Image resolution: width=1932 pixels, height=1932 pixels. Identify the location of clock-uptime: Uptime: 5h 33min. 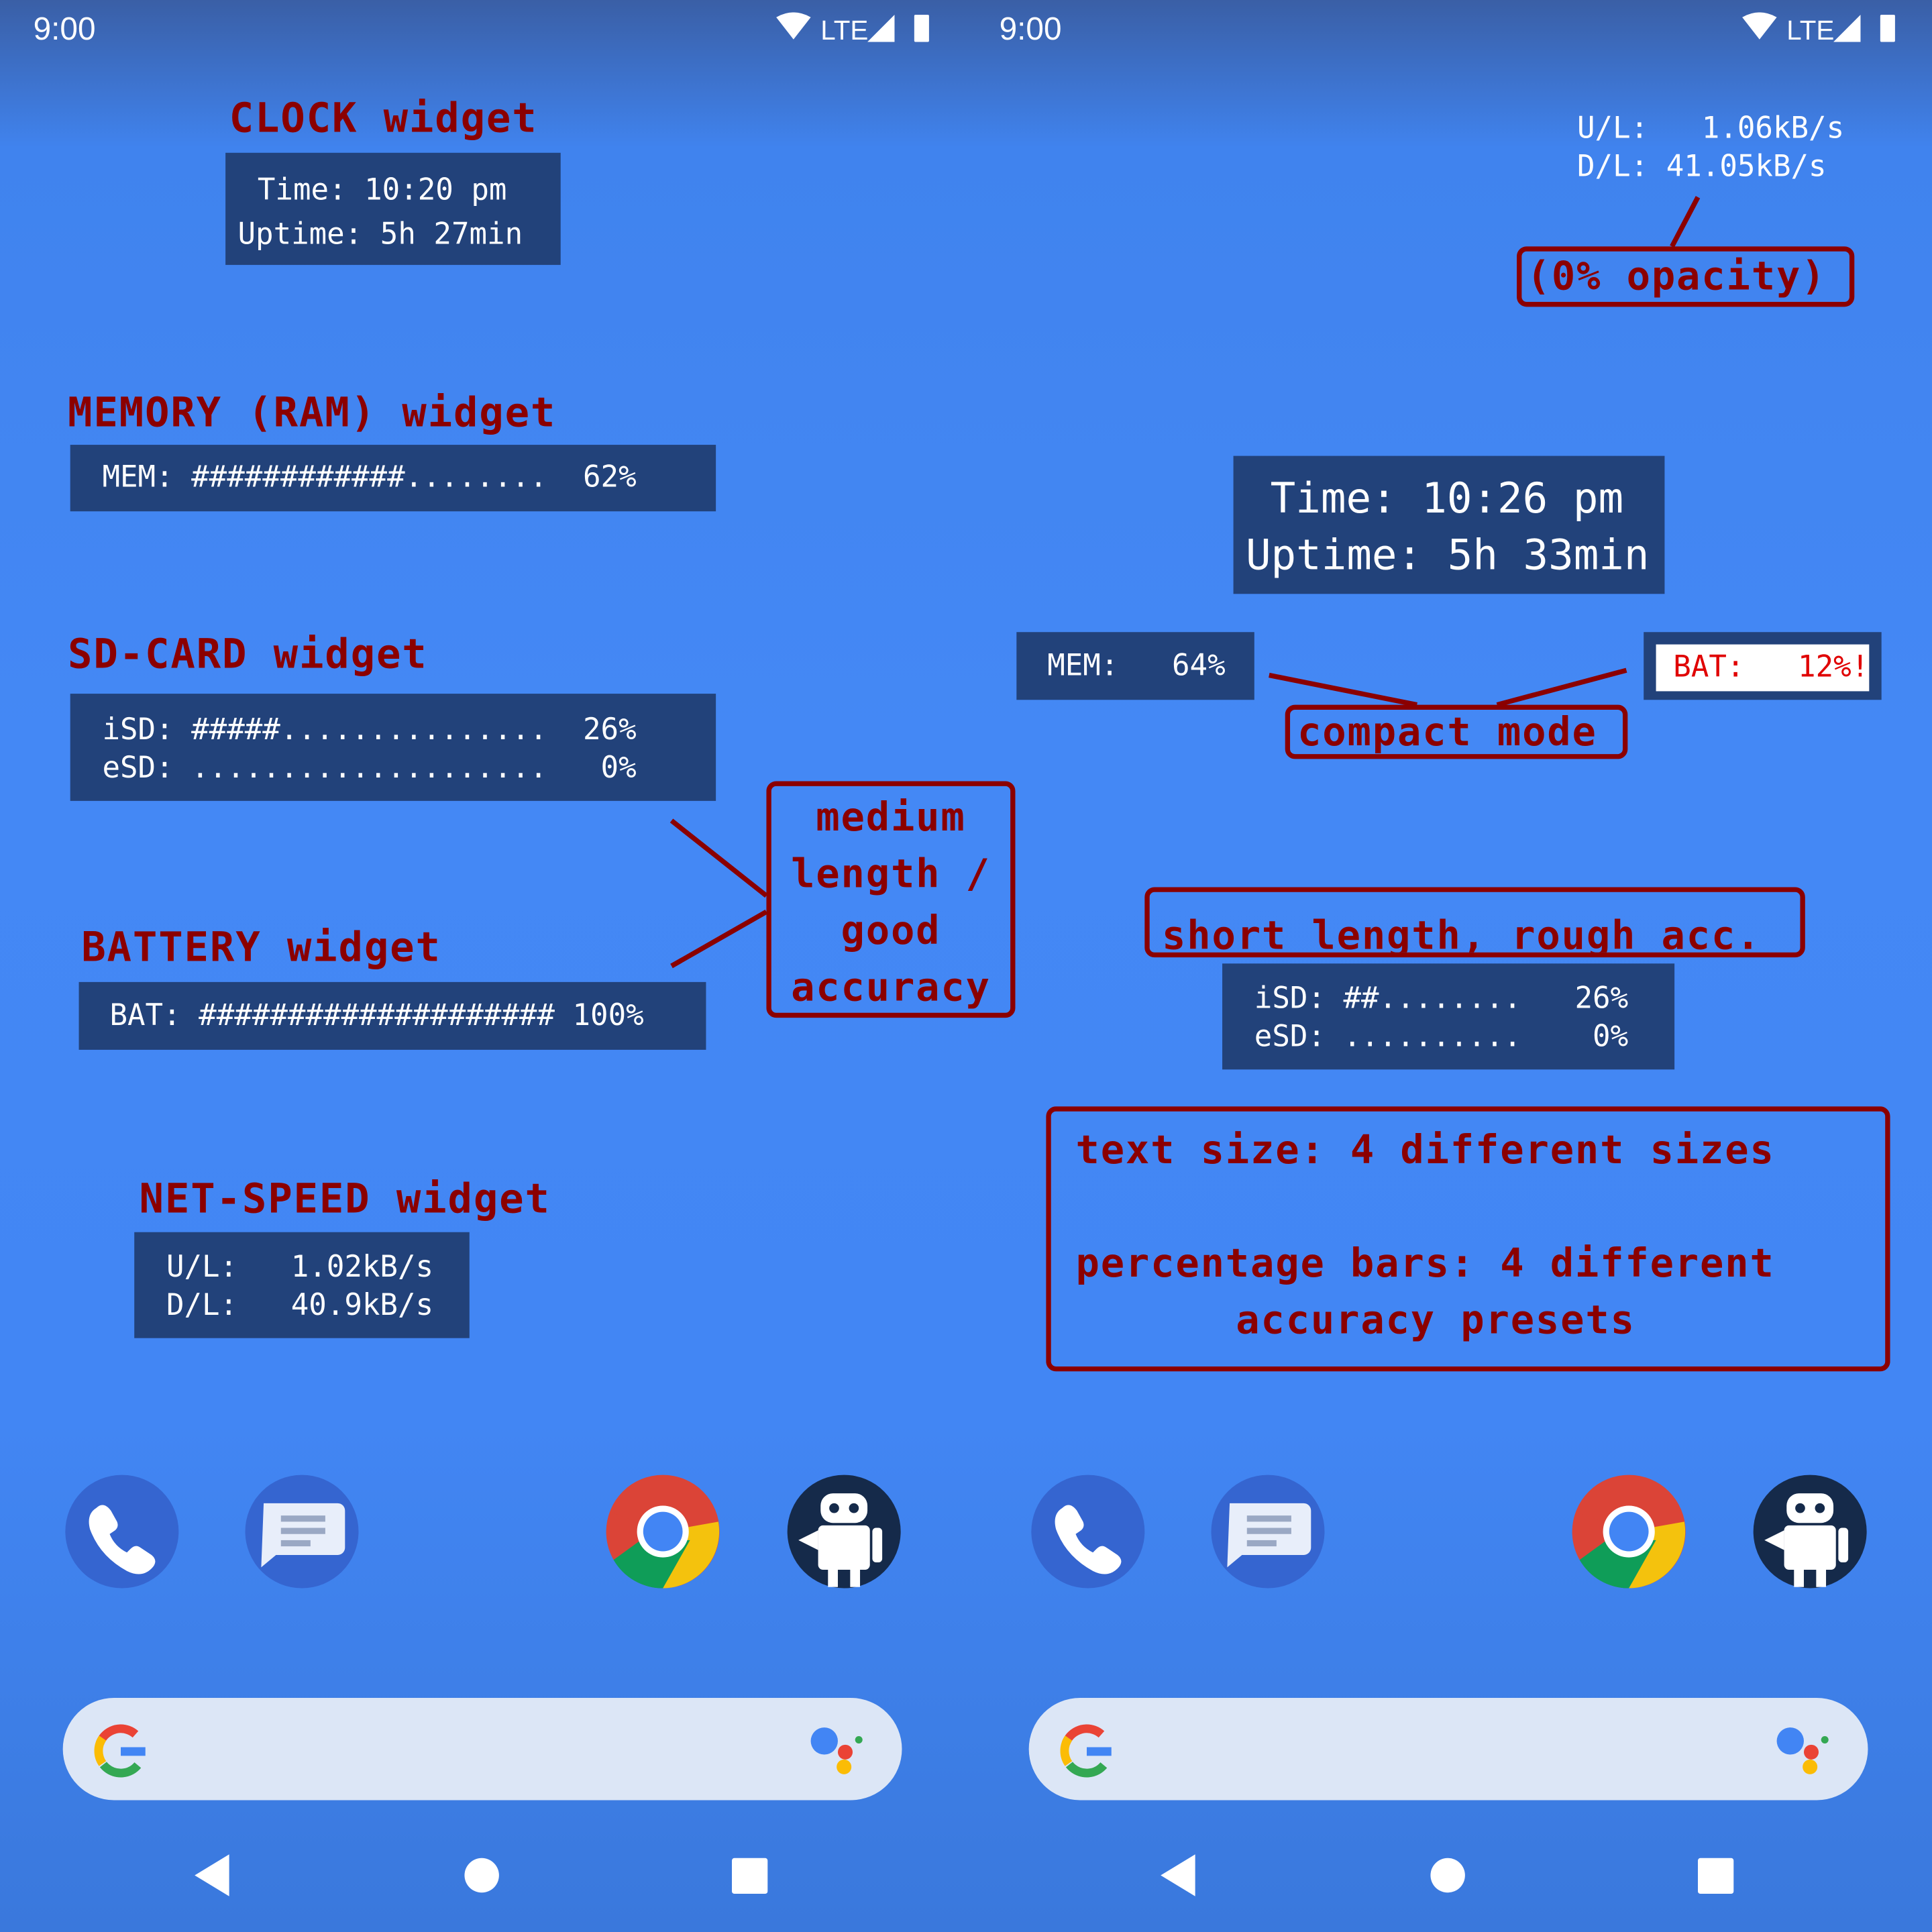
(1447, 556).